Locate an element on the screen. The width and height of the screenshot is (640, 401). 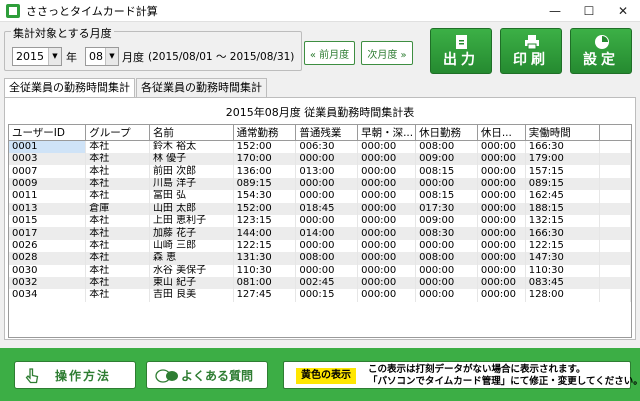
output-label: 出力 is located at coordinates (461, 60).